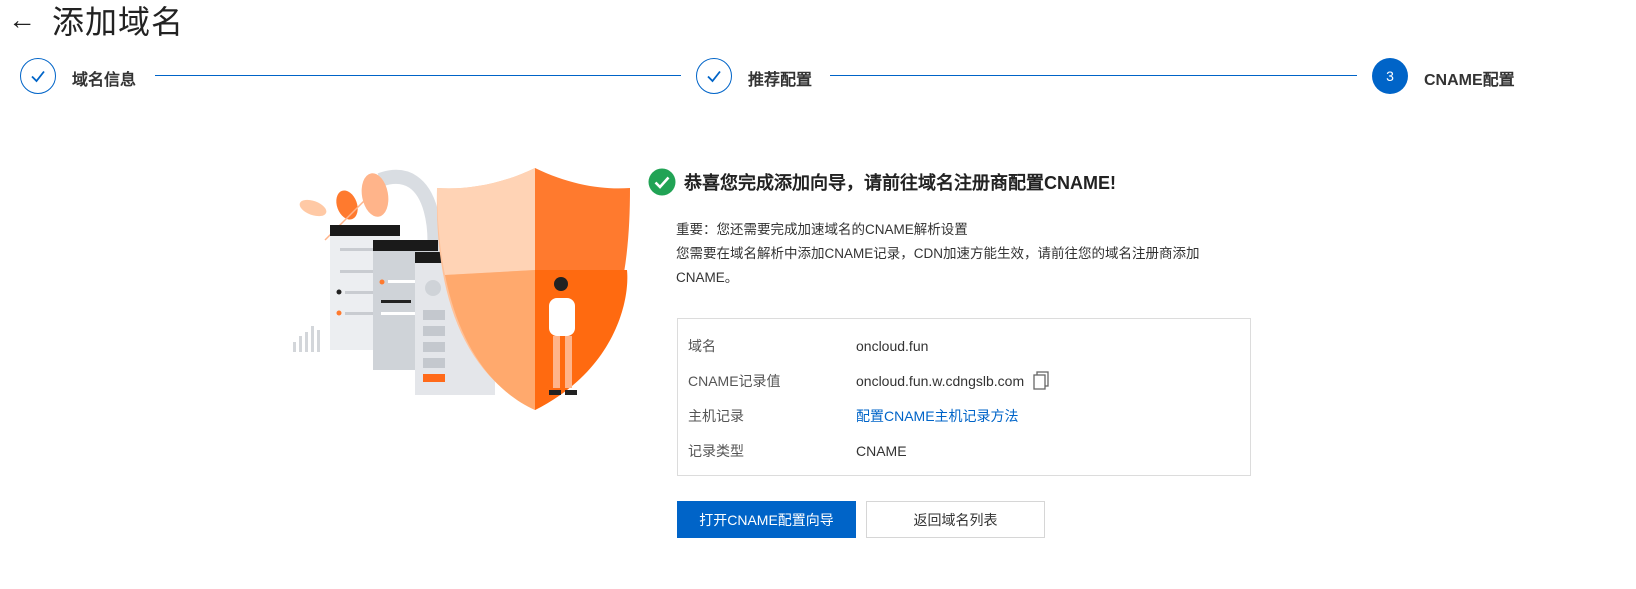 The height and width of the screenshot is (589, 1636). Describe the element at coordinates (955, 519) in the screenshot. I see `back-to-domain-list-button: 返回域名列表` at that location.